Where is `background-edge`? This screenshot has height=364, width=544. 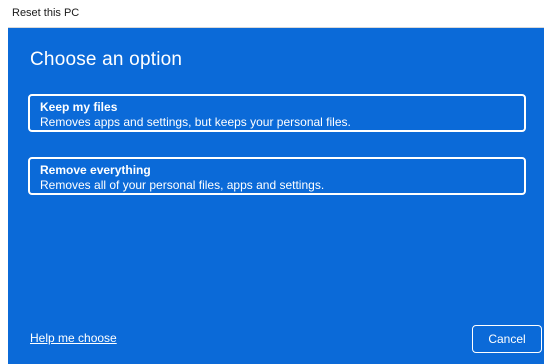 background-edge is located at coordinates (4, 182).